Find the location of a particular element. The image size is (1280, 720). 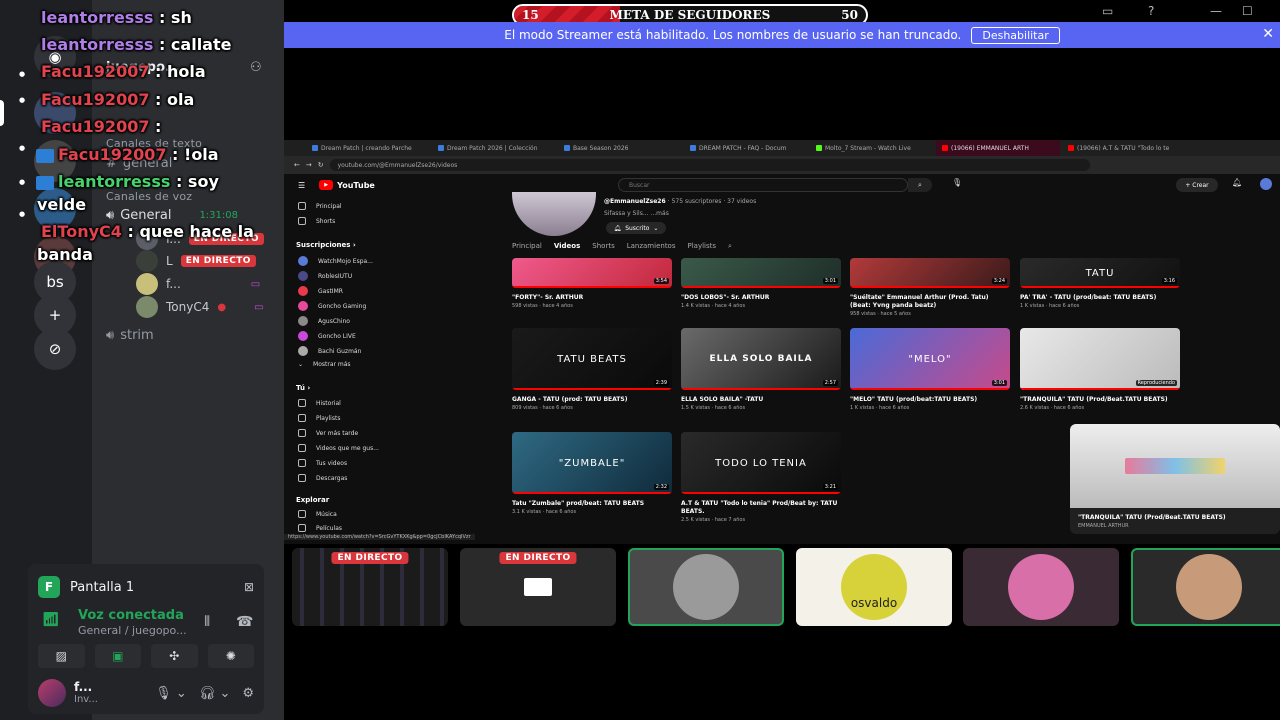

subscriptions-header: Suscripciones › is located at coordinates (326, 245).